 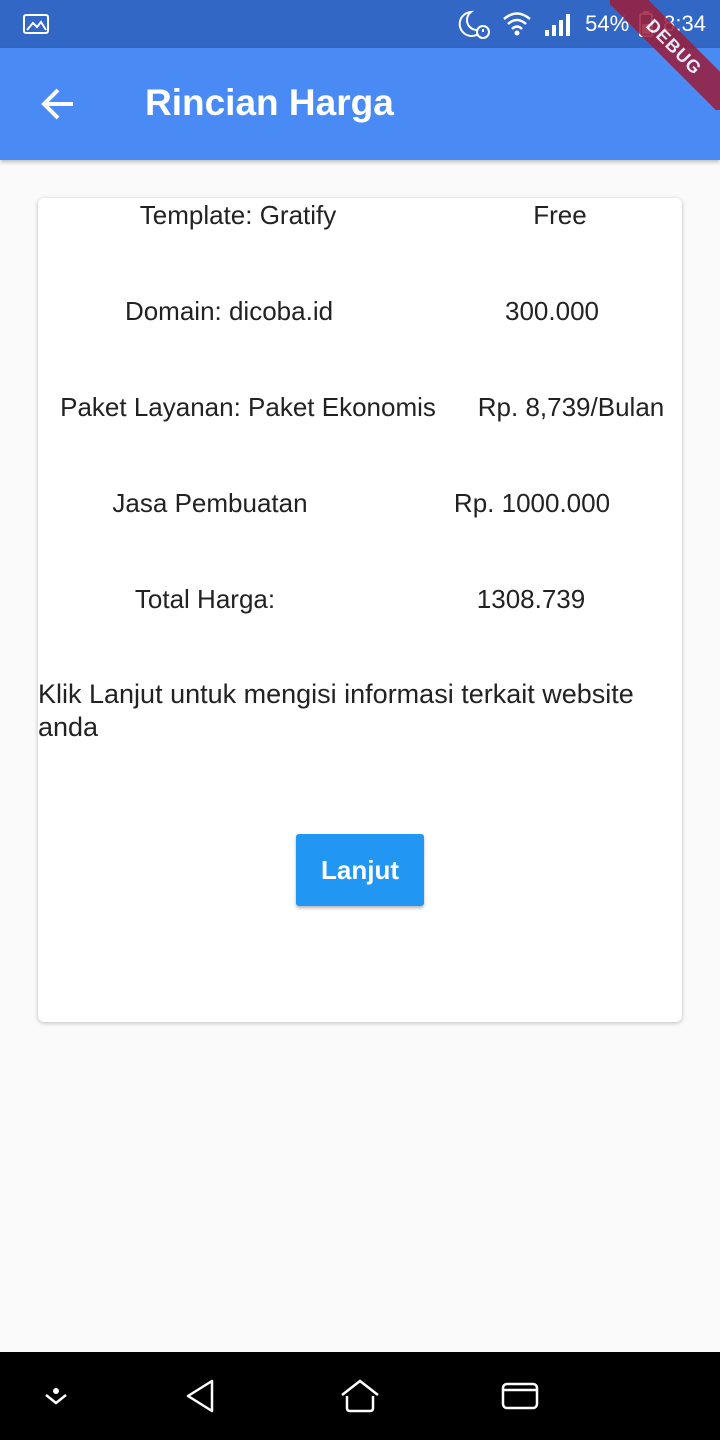 I want to click on total-value: 1308.739, so click(x=531, y=599).